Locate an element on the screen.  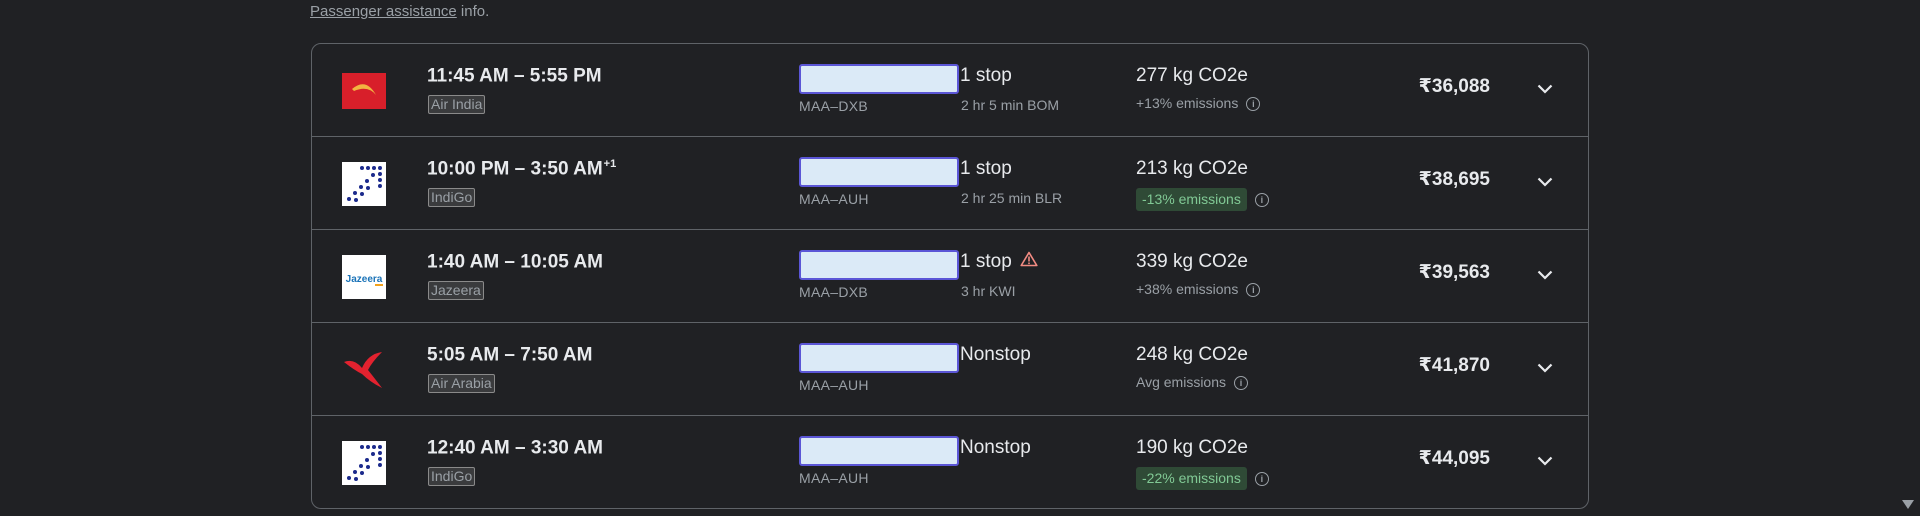
emissions-label: Avg emissions is located at coordinates (1181, 382).